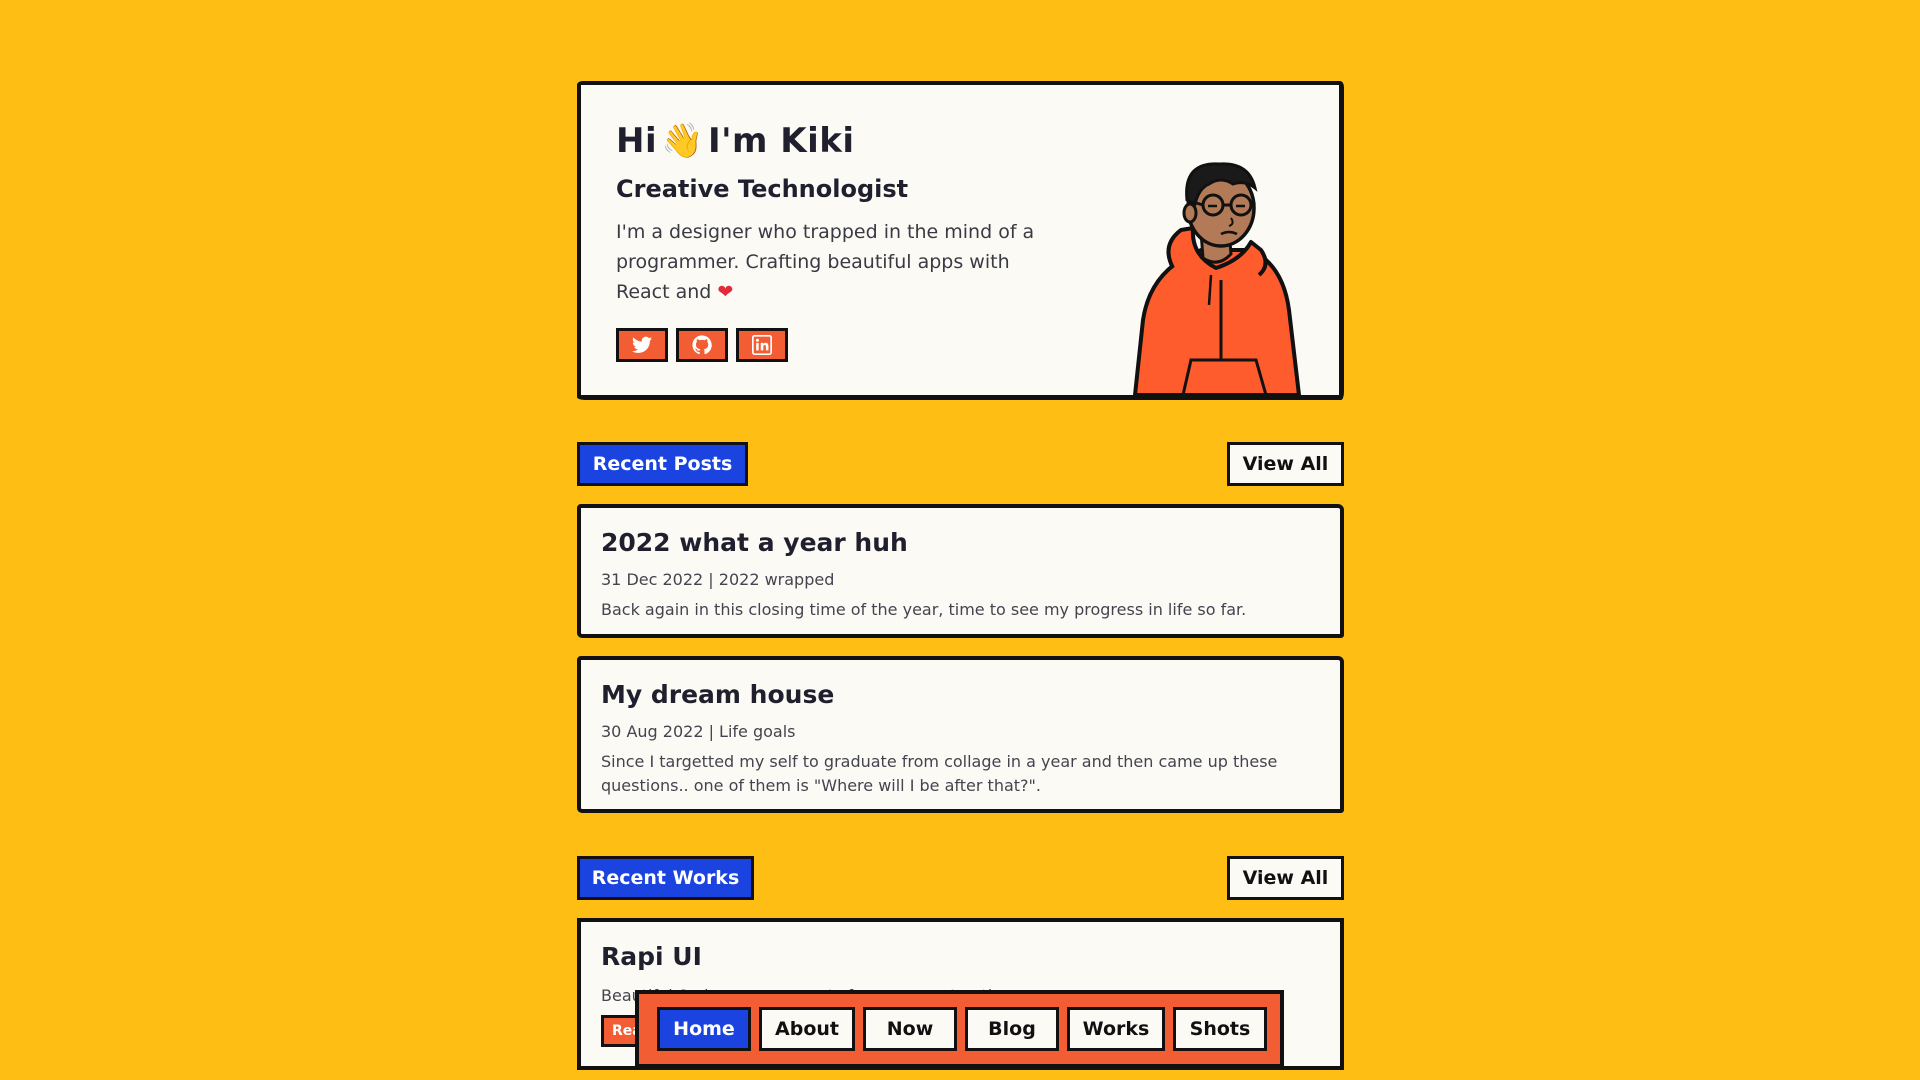 The width and height of the screenshot is (1920, 1080). What do you see at coordinates (754, 542) in the screenshot?
I see `post-title: 2022 what a year huh` at bounding box center [754, 542].